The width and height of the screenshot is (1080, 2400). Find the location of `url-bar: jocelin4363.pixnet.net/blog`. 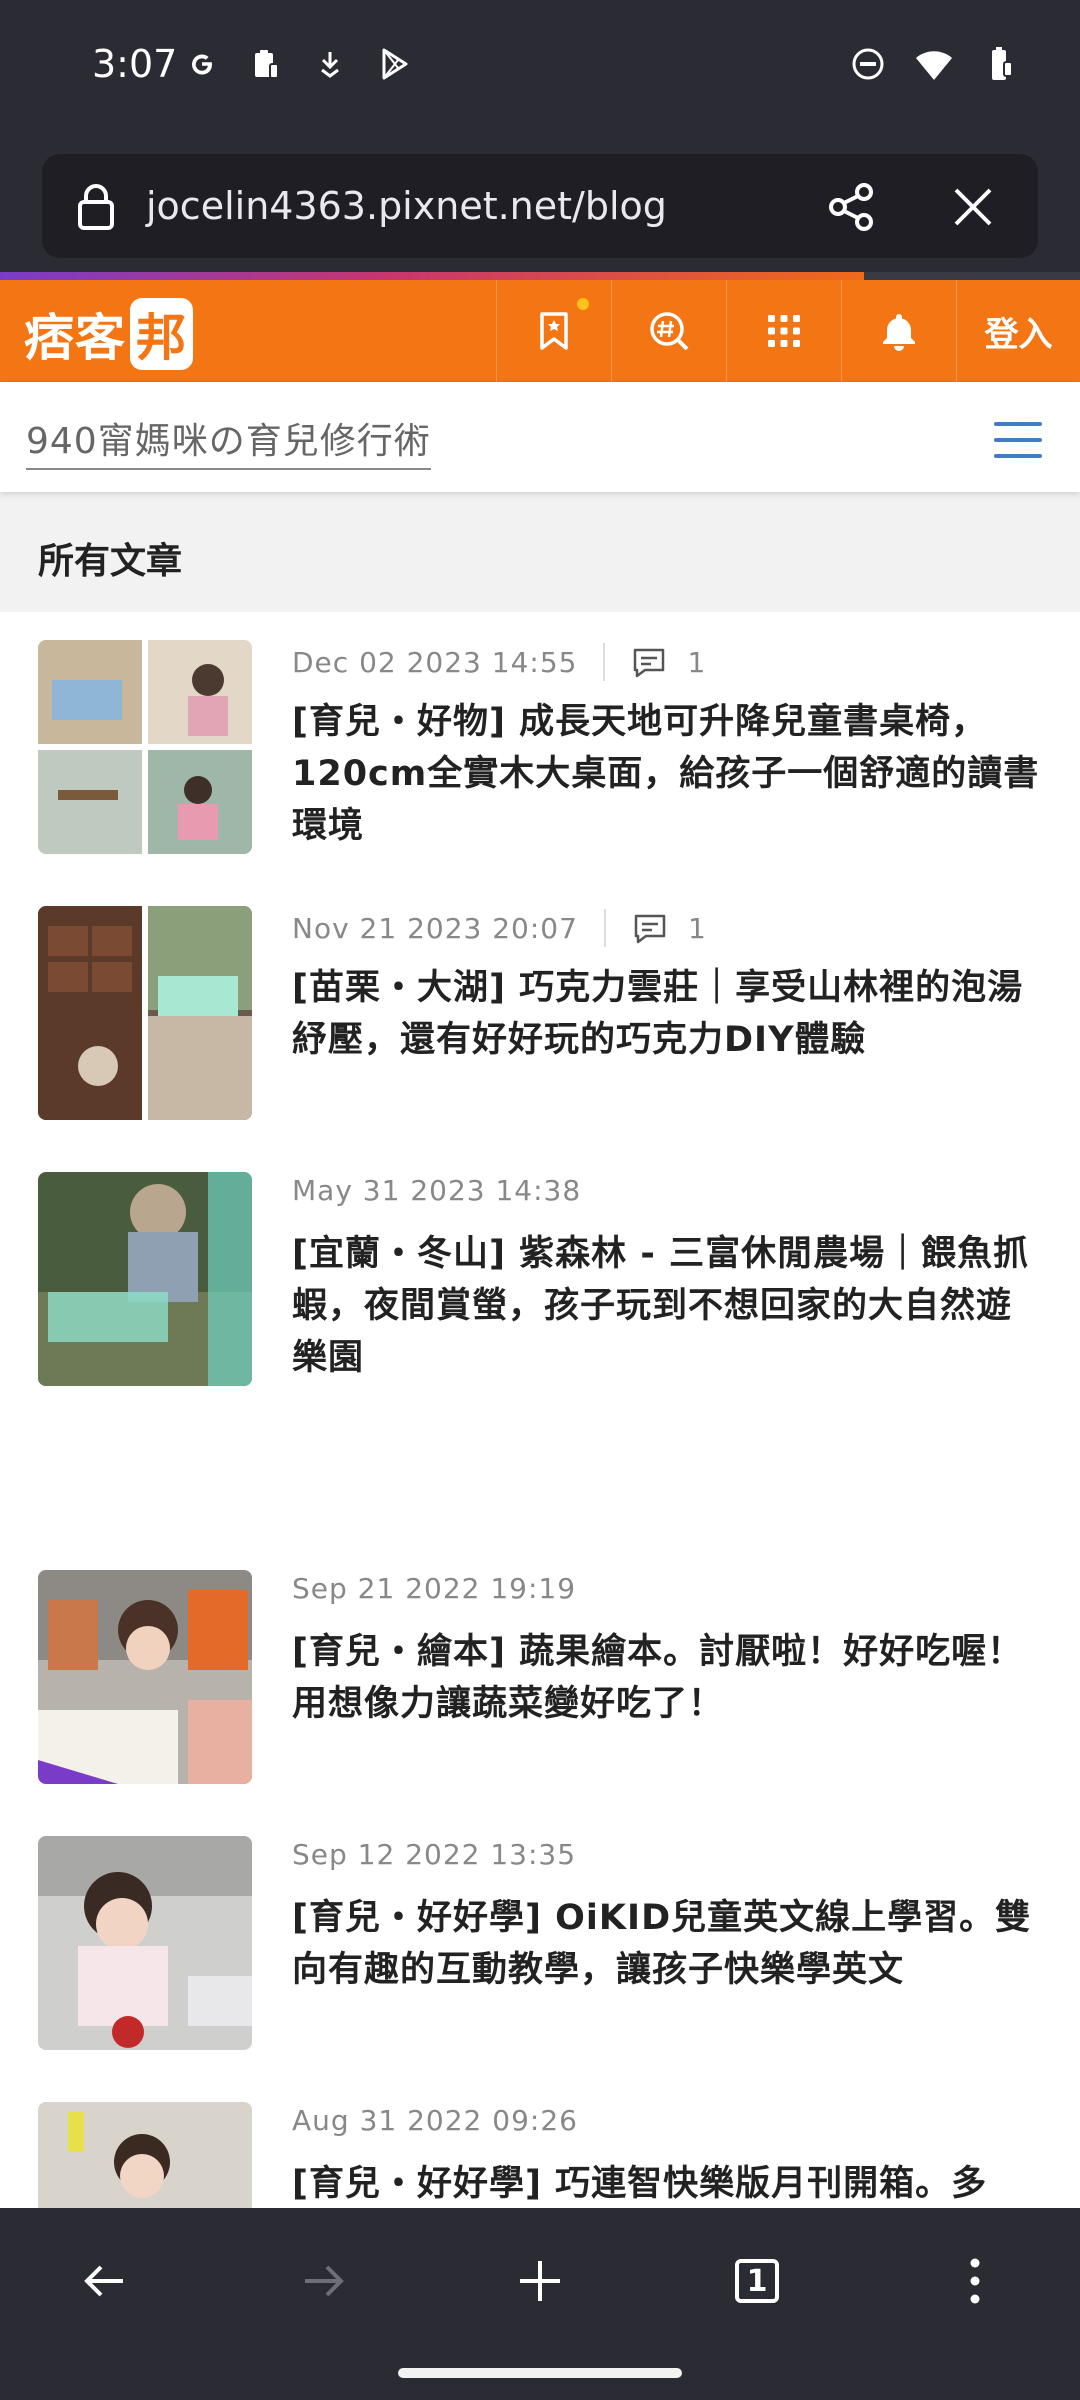

url-bar: jocelin4363.pixnet.net/blog is located at coordinates (540, 206).